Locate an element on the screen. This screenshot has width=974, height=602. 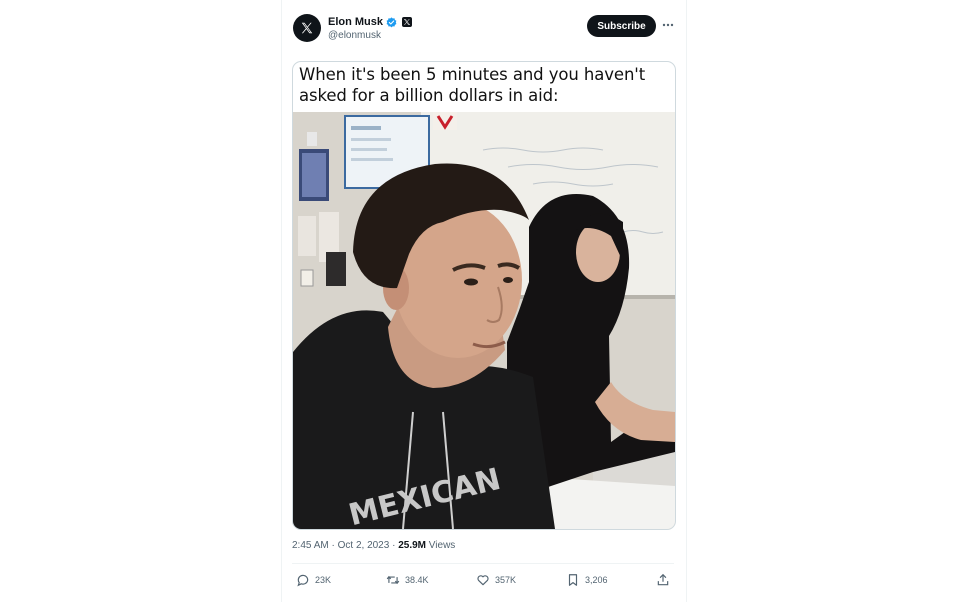
tweet-time: 2:45 AM is located at coordinates (310, 545).